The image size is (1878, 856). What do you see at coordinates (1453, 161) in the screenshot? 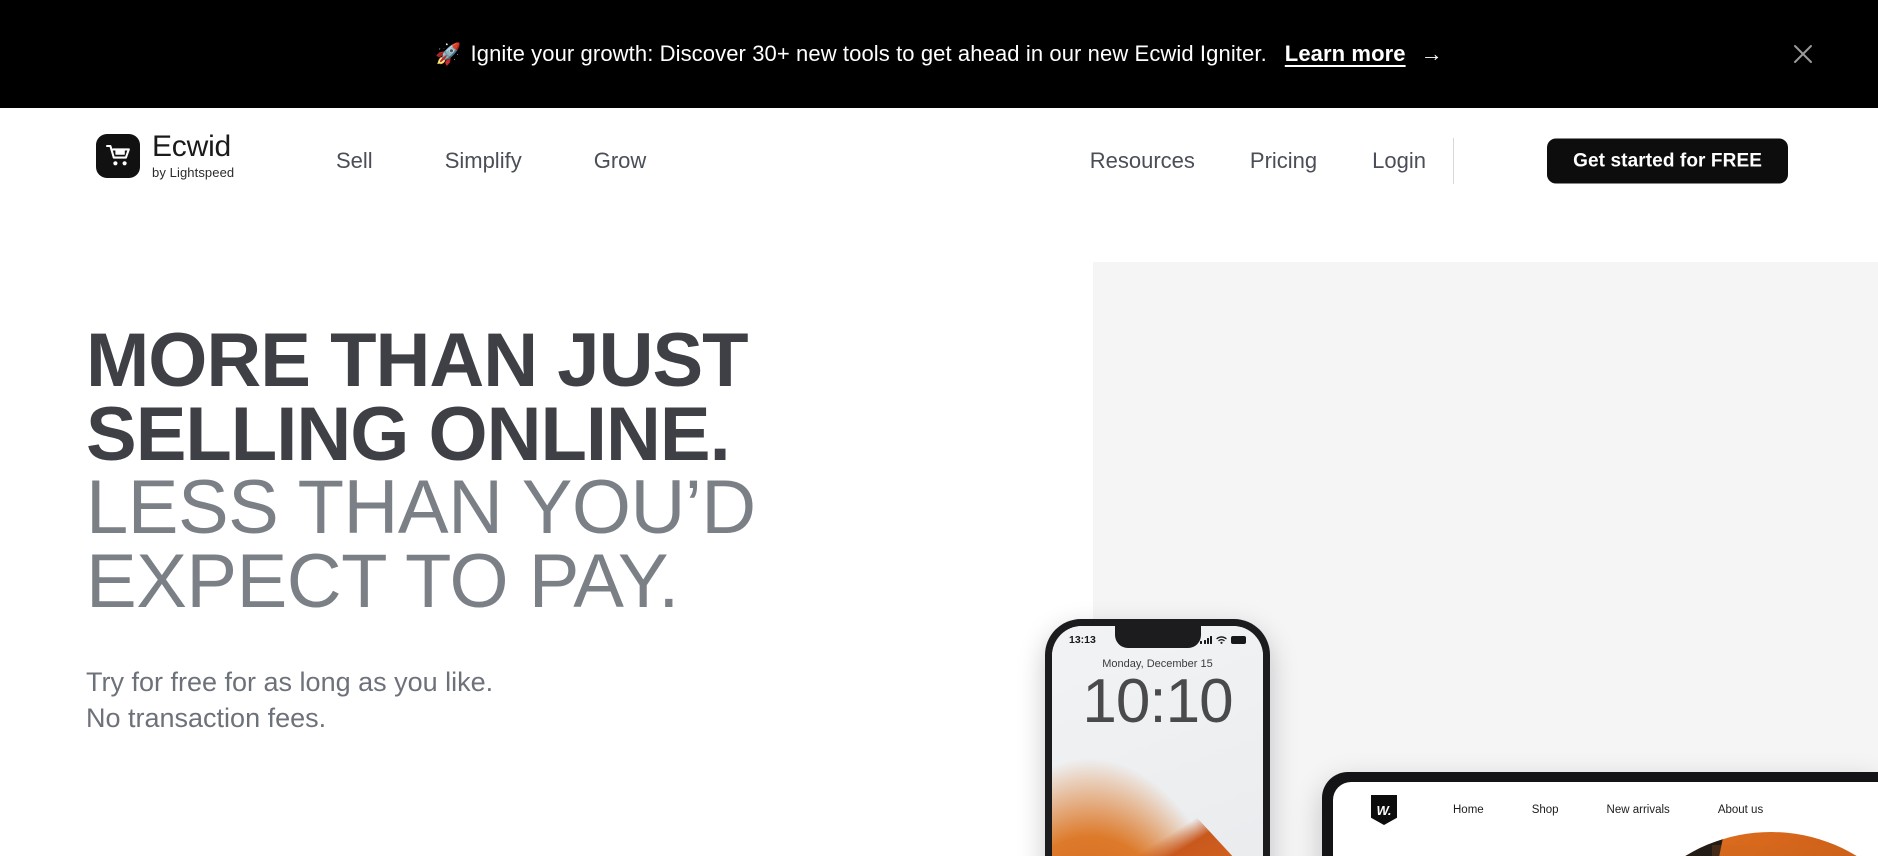
I see `nav-divider` at bounding box center [1453, 161].